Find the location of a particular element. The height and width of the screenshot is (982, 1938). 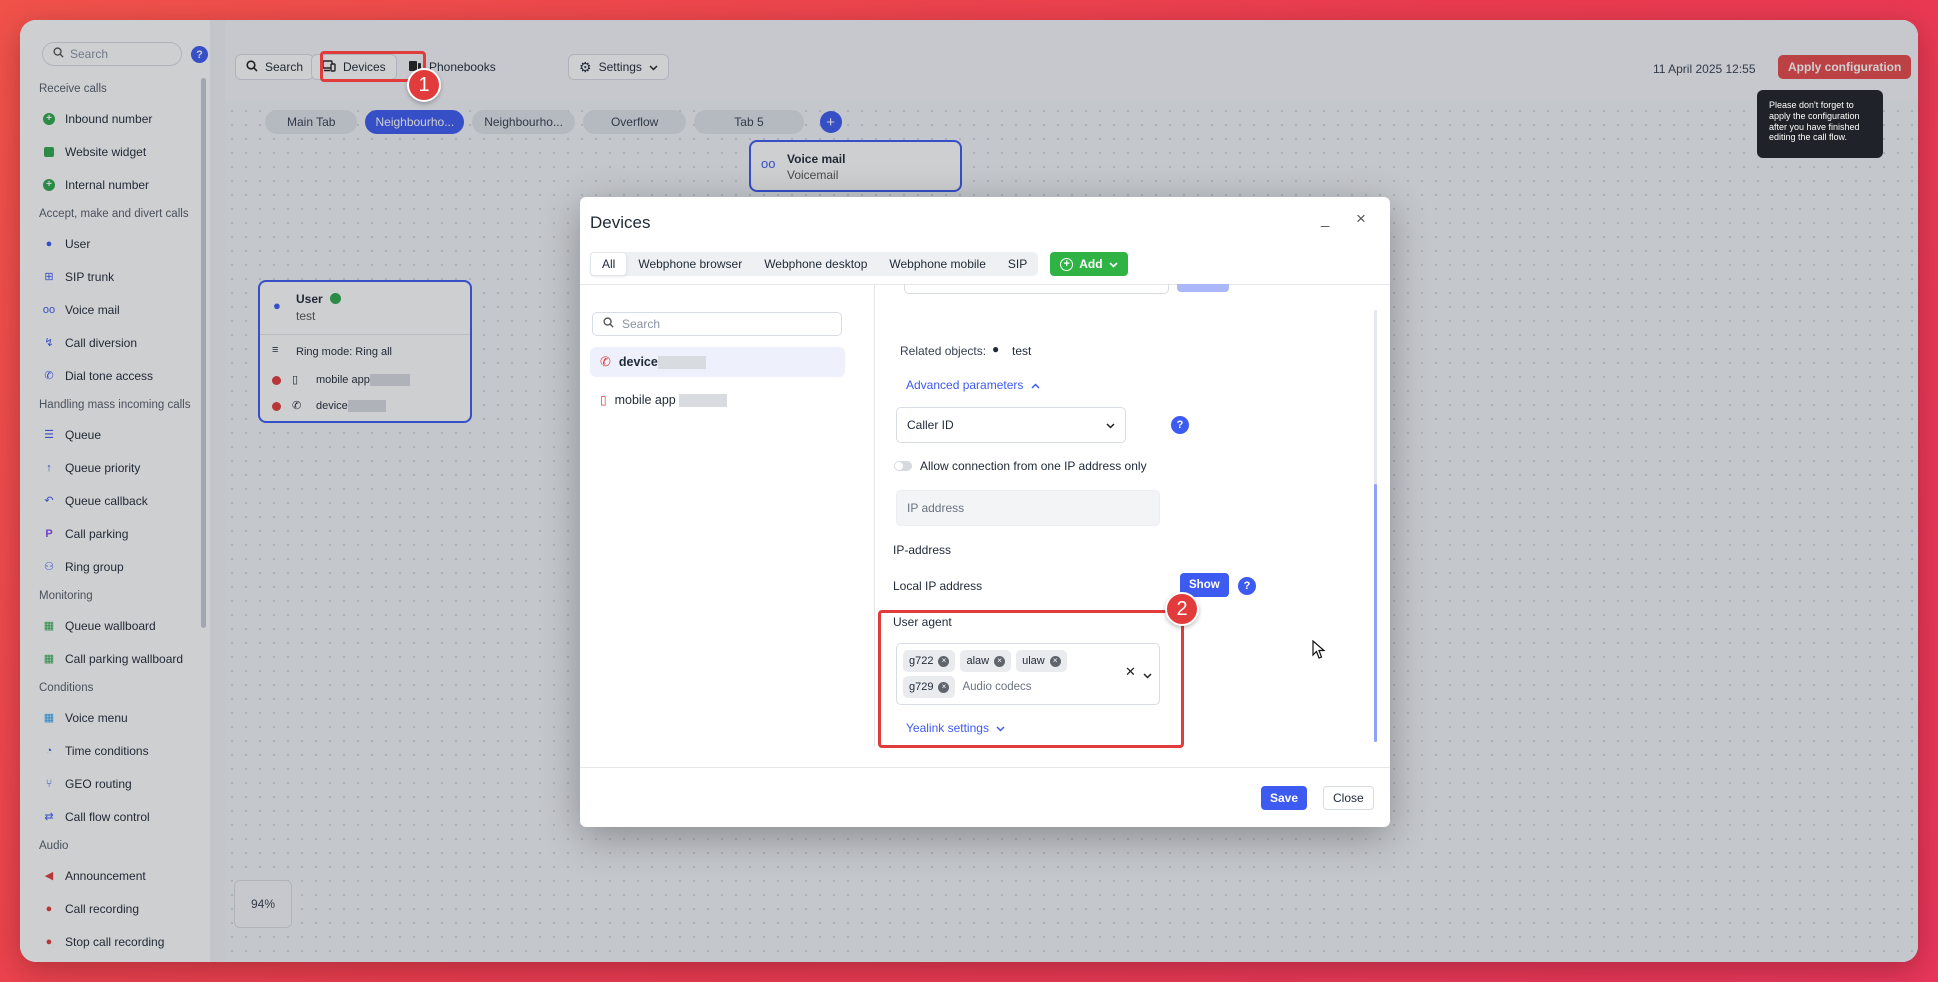

tab-sip: SIP is located at coordinates (1017, 264).